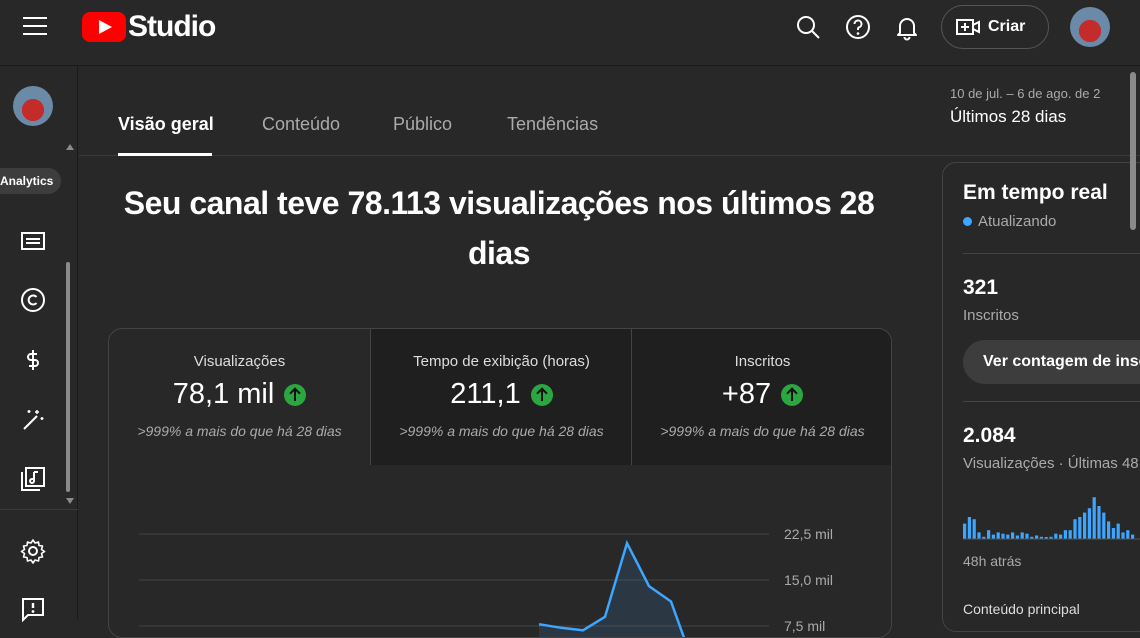 The width and height of the screenshot is (1140, 638). I want to click on audio-library-icon, so click(33, 479).